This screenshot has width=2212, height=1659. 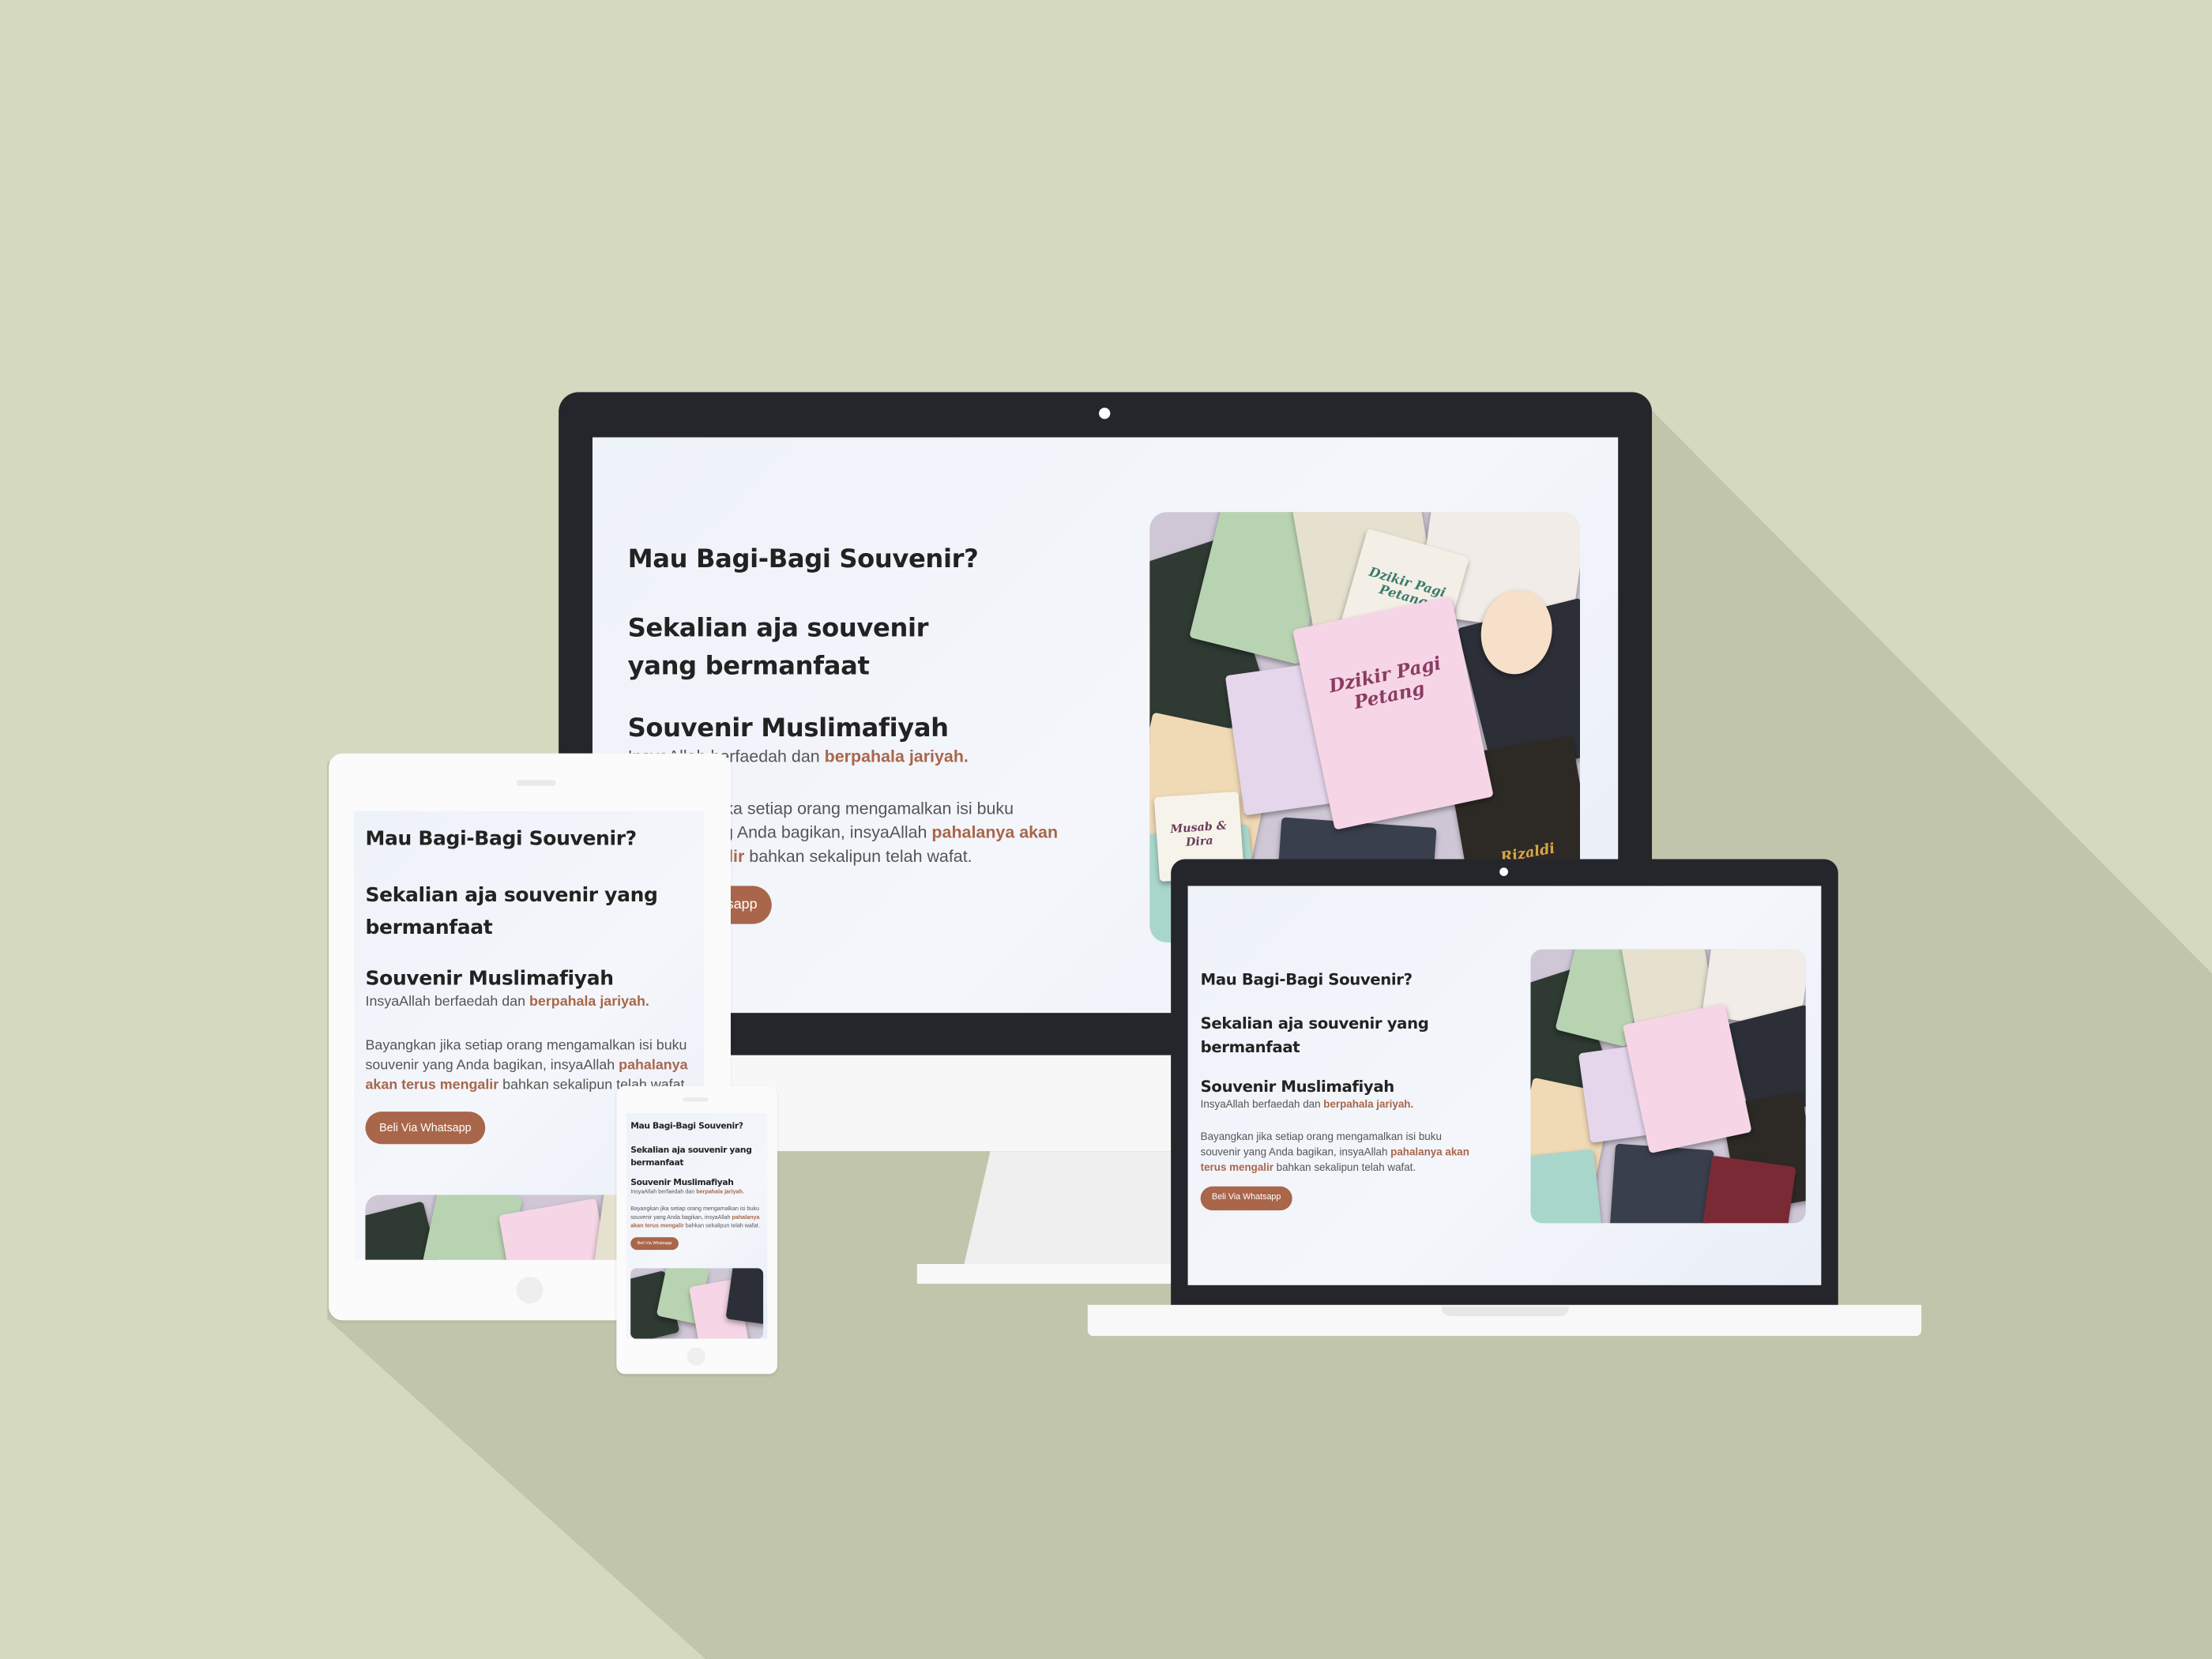 I want to click on laptop-notch, so click(x=1506, y=1311).